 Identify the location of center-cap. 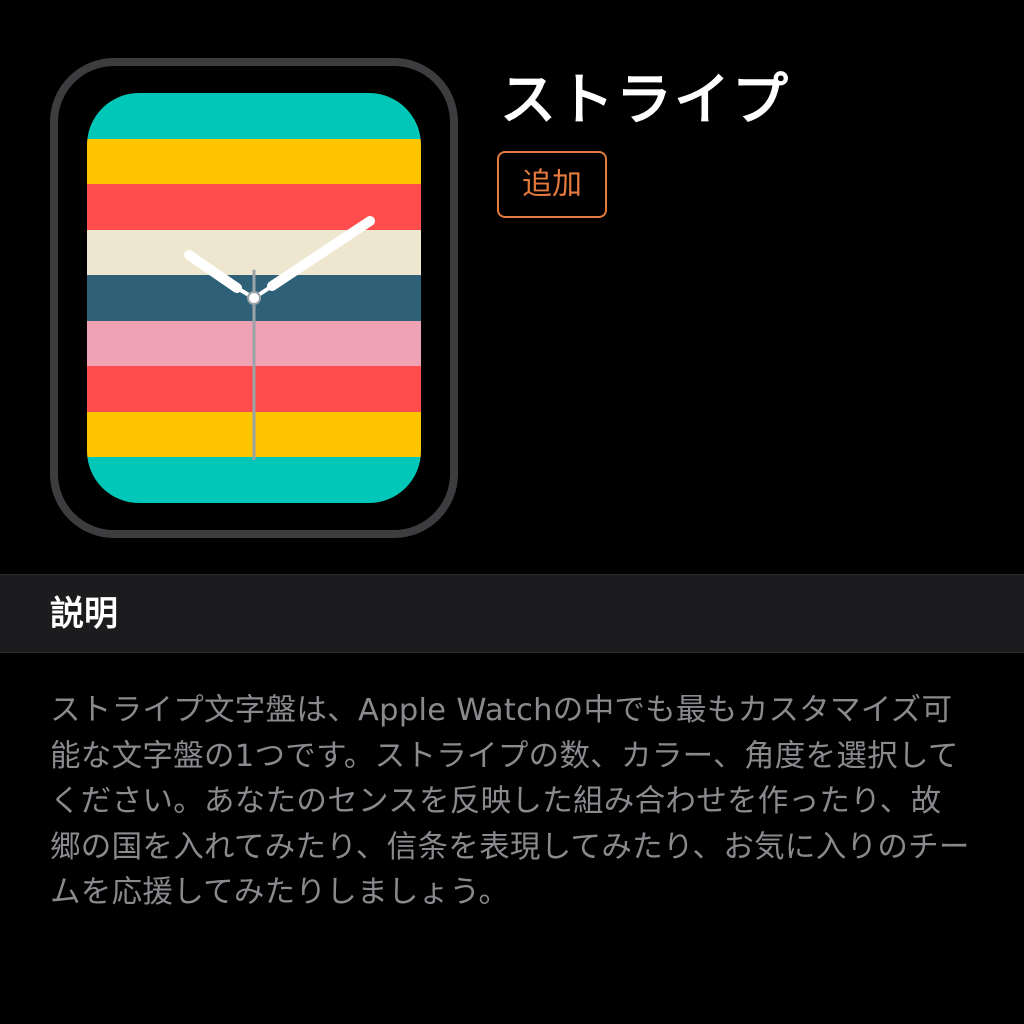
(254, 298).